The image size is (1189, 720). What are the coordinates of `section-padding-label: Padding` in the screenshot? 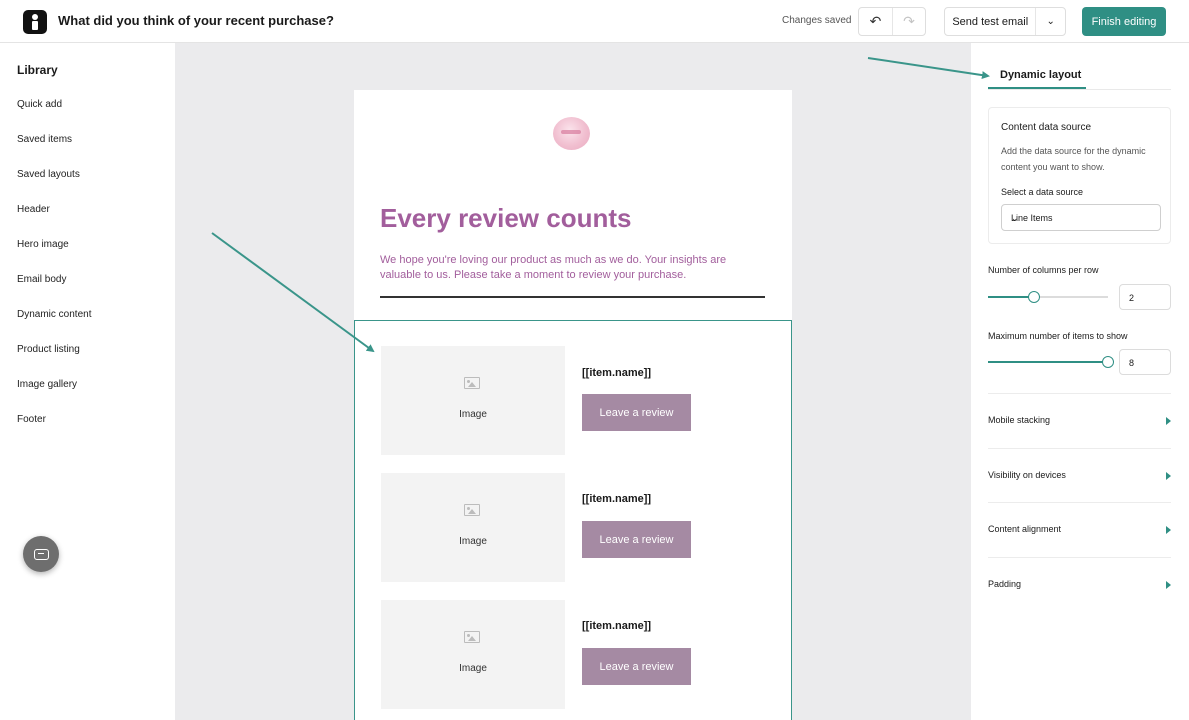 It's located at (1005, 584).